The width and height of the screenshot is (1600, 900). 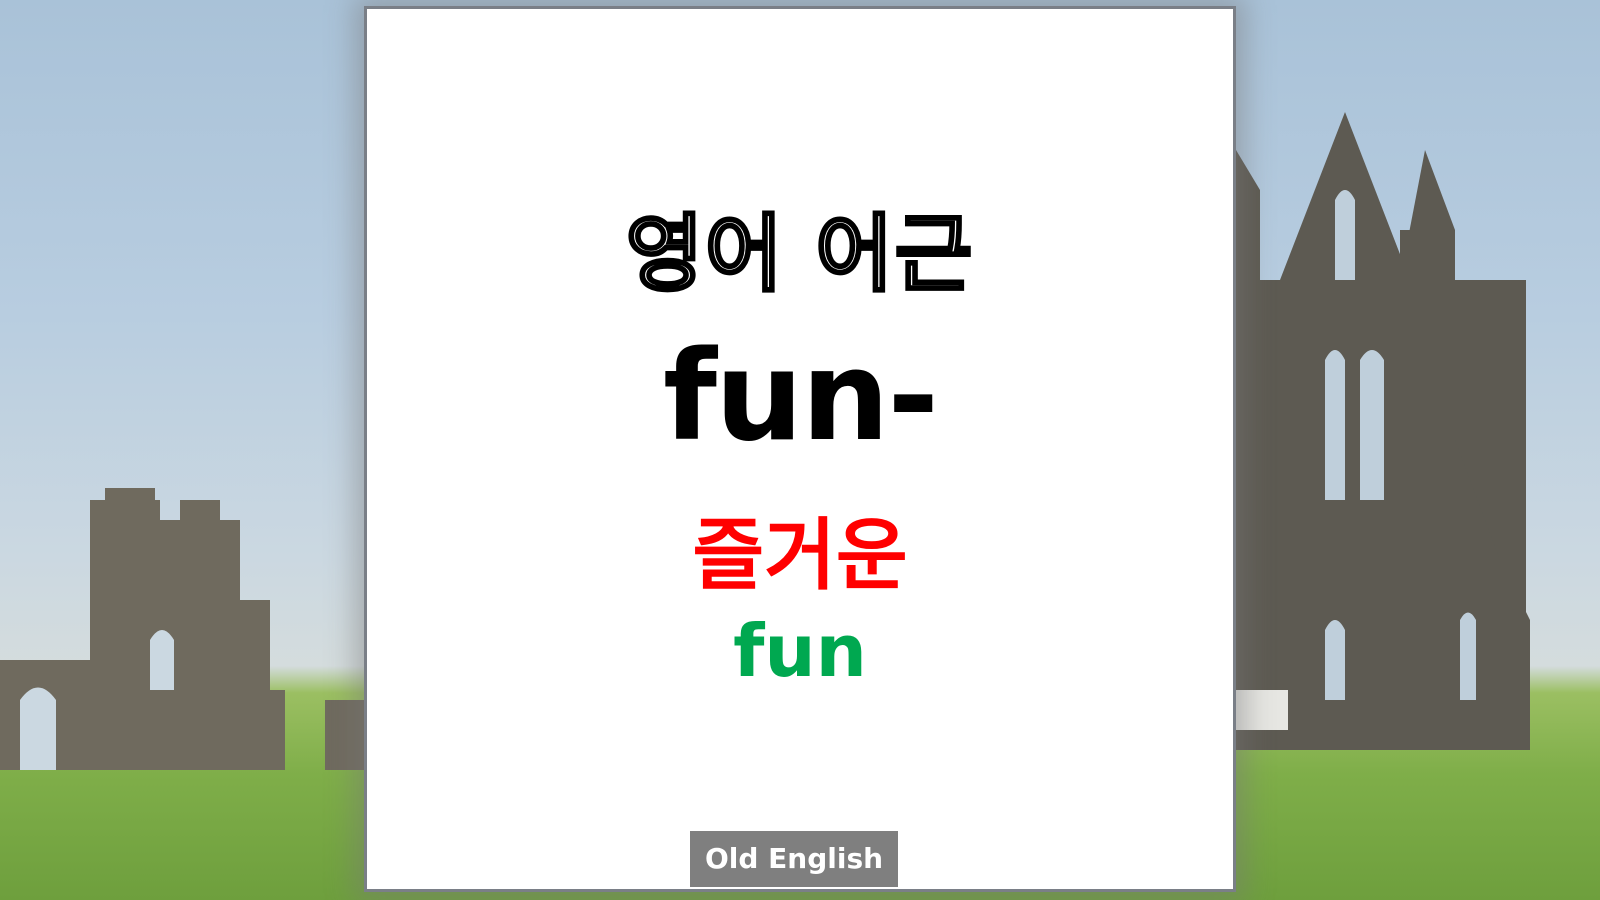 I want to click on slide-title: 영어 어근, so click(x=799, y=254).